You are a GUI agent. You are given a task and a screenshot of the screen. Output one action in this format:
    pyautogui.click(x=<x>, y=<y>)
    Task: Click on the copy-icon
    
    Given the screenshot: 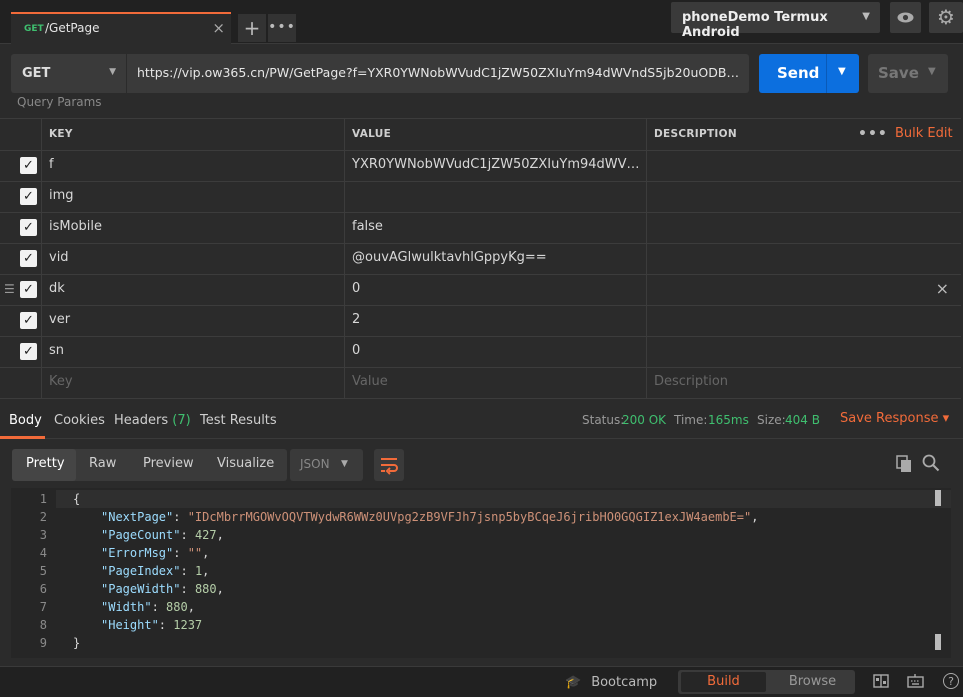 What is the action you would take?
    pyautogui.click(x=904, y=464)
    